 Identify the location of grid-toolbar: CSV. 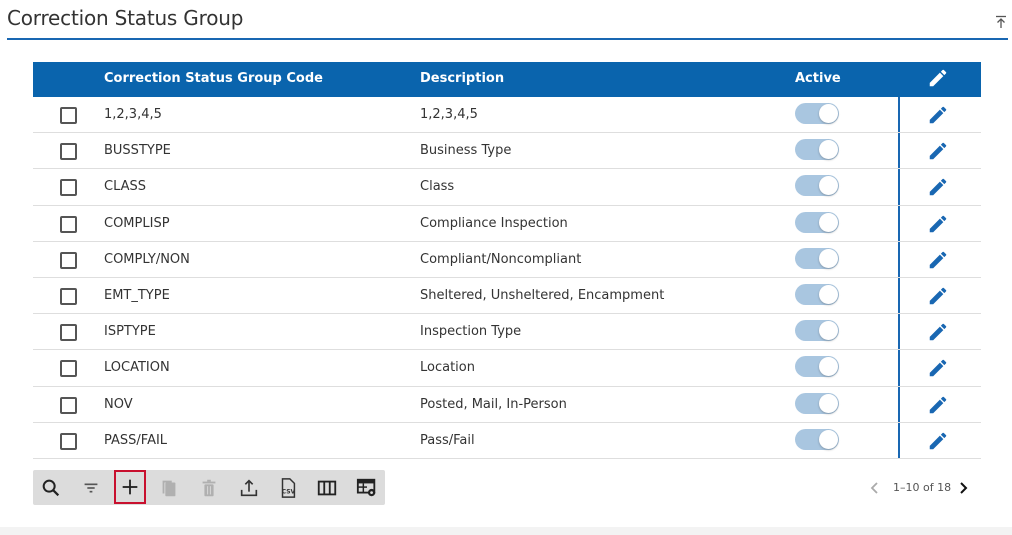
(209, 487).